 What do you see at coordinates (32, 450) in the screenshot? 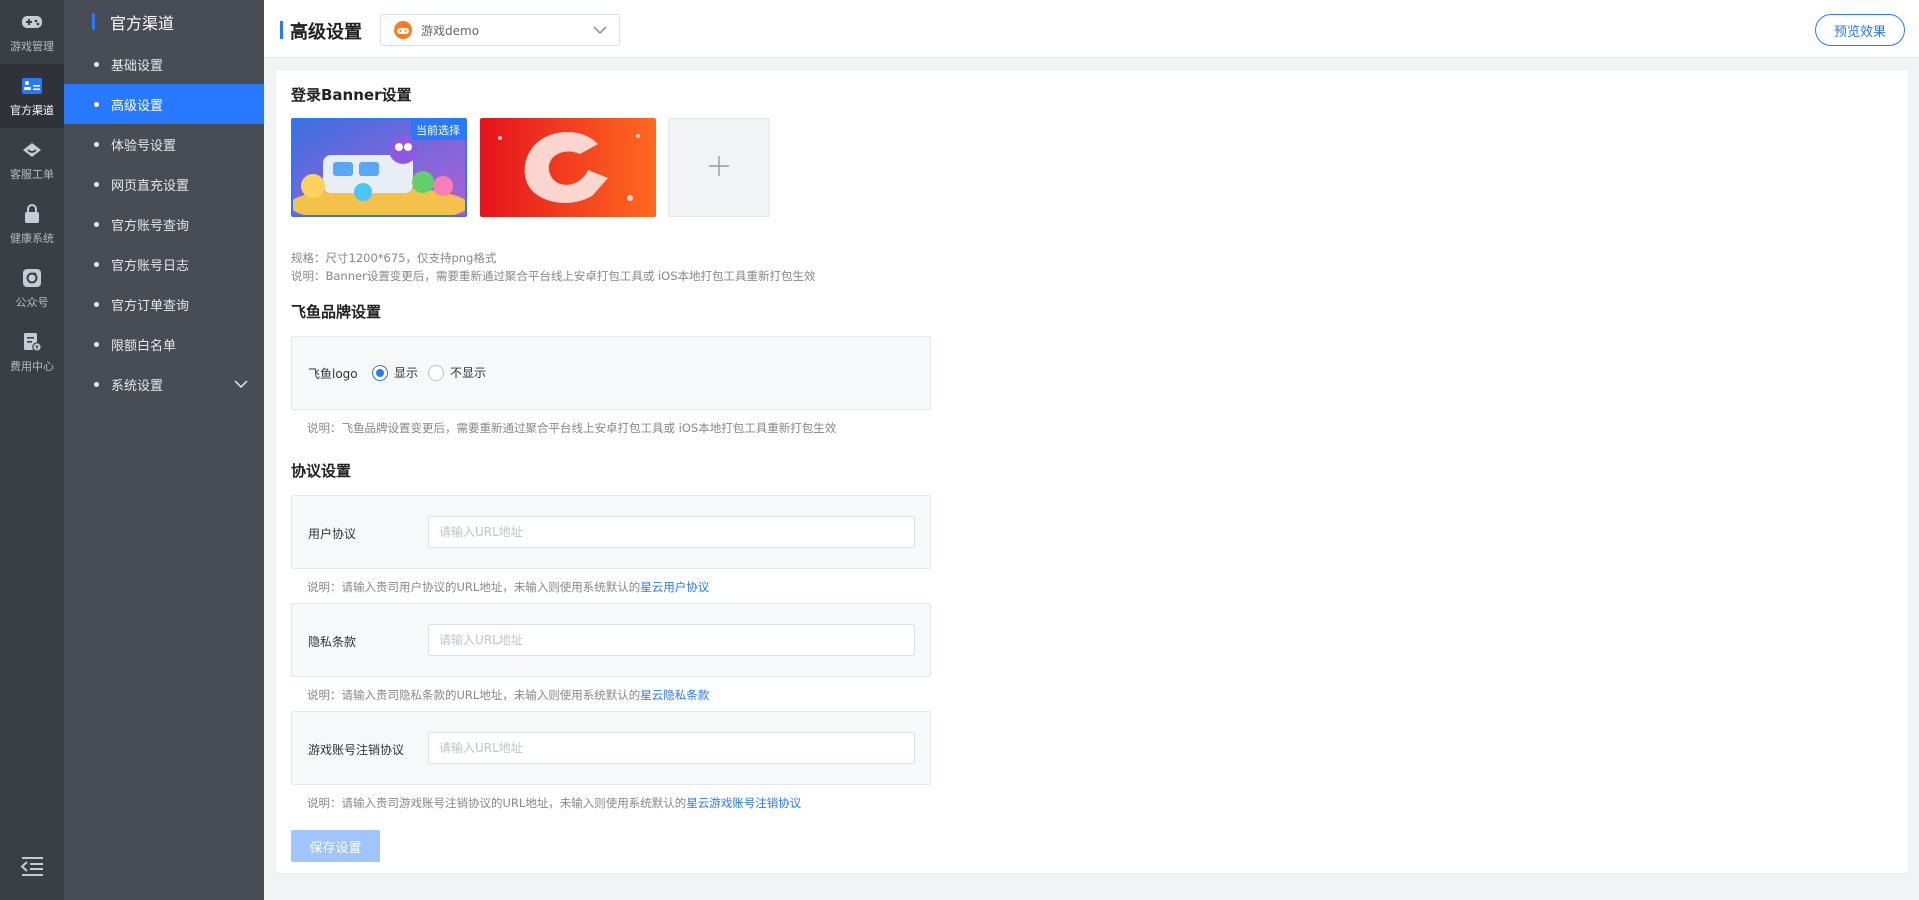
I see `icon-rail: 游戏管理 官方渠道 客服工单 健康系统 公众号 费用中心` at bounding box center [32, 450].